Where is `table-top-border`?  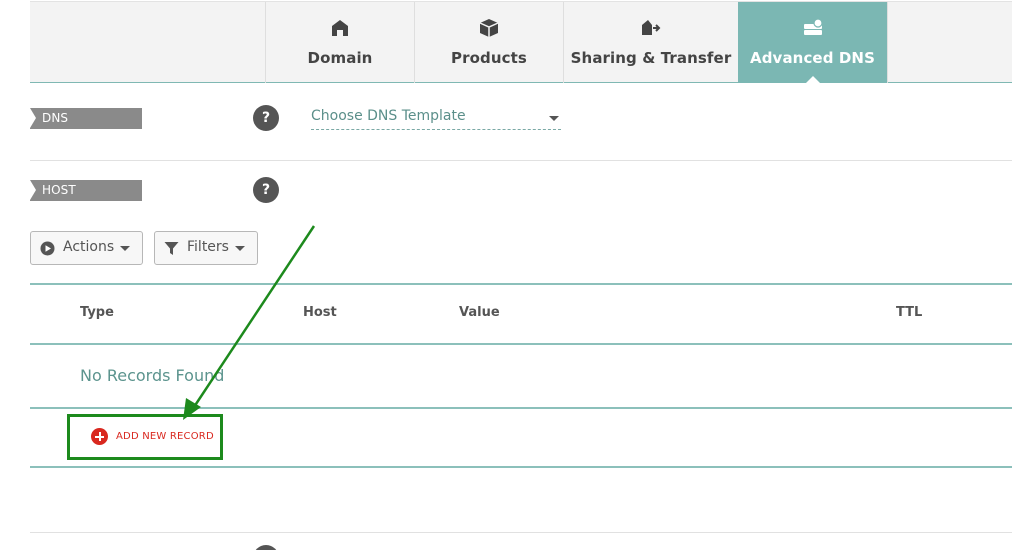 table-top-border is located at coordinates (521, 284).